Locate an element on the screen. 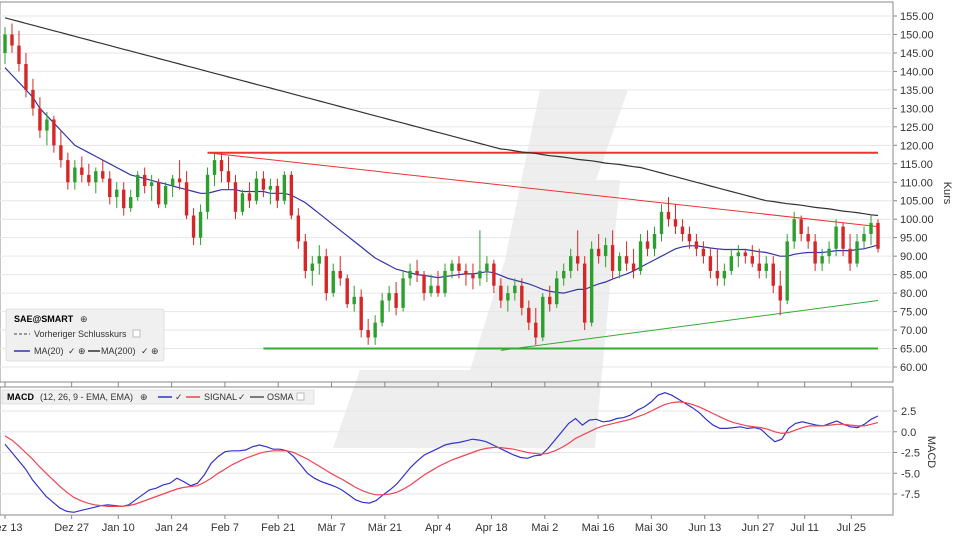 This screenshot has width=960, height=545. macd-y-axis: 2.5 0.0 -2.5 -5.0 -7.5 is located at coordinates (906, 453).